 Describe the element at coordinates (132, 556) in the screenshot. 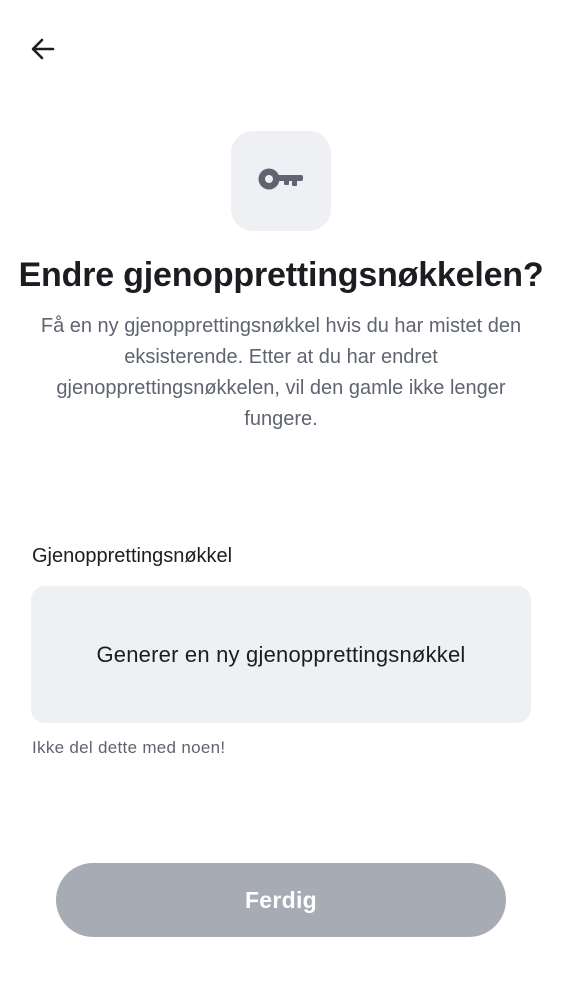

I see `recovery-key-label: Gjenopprettingsnøkkel` at that location.